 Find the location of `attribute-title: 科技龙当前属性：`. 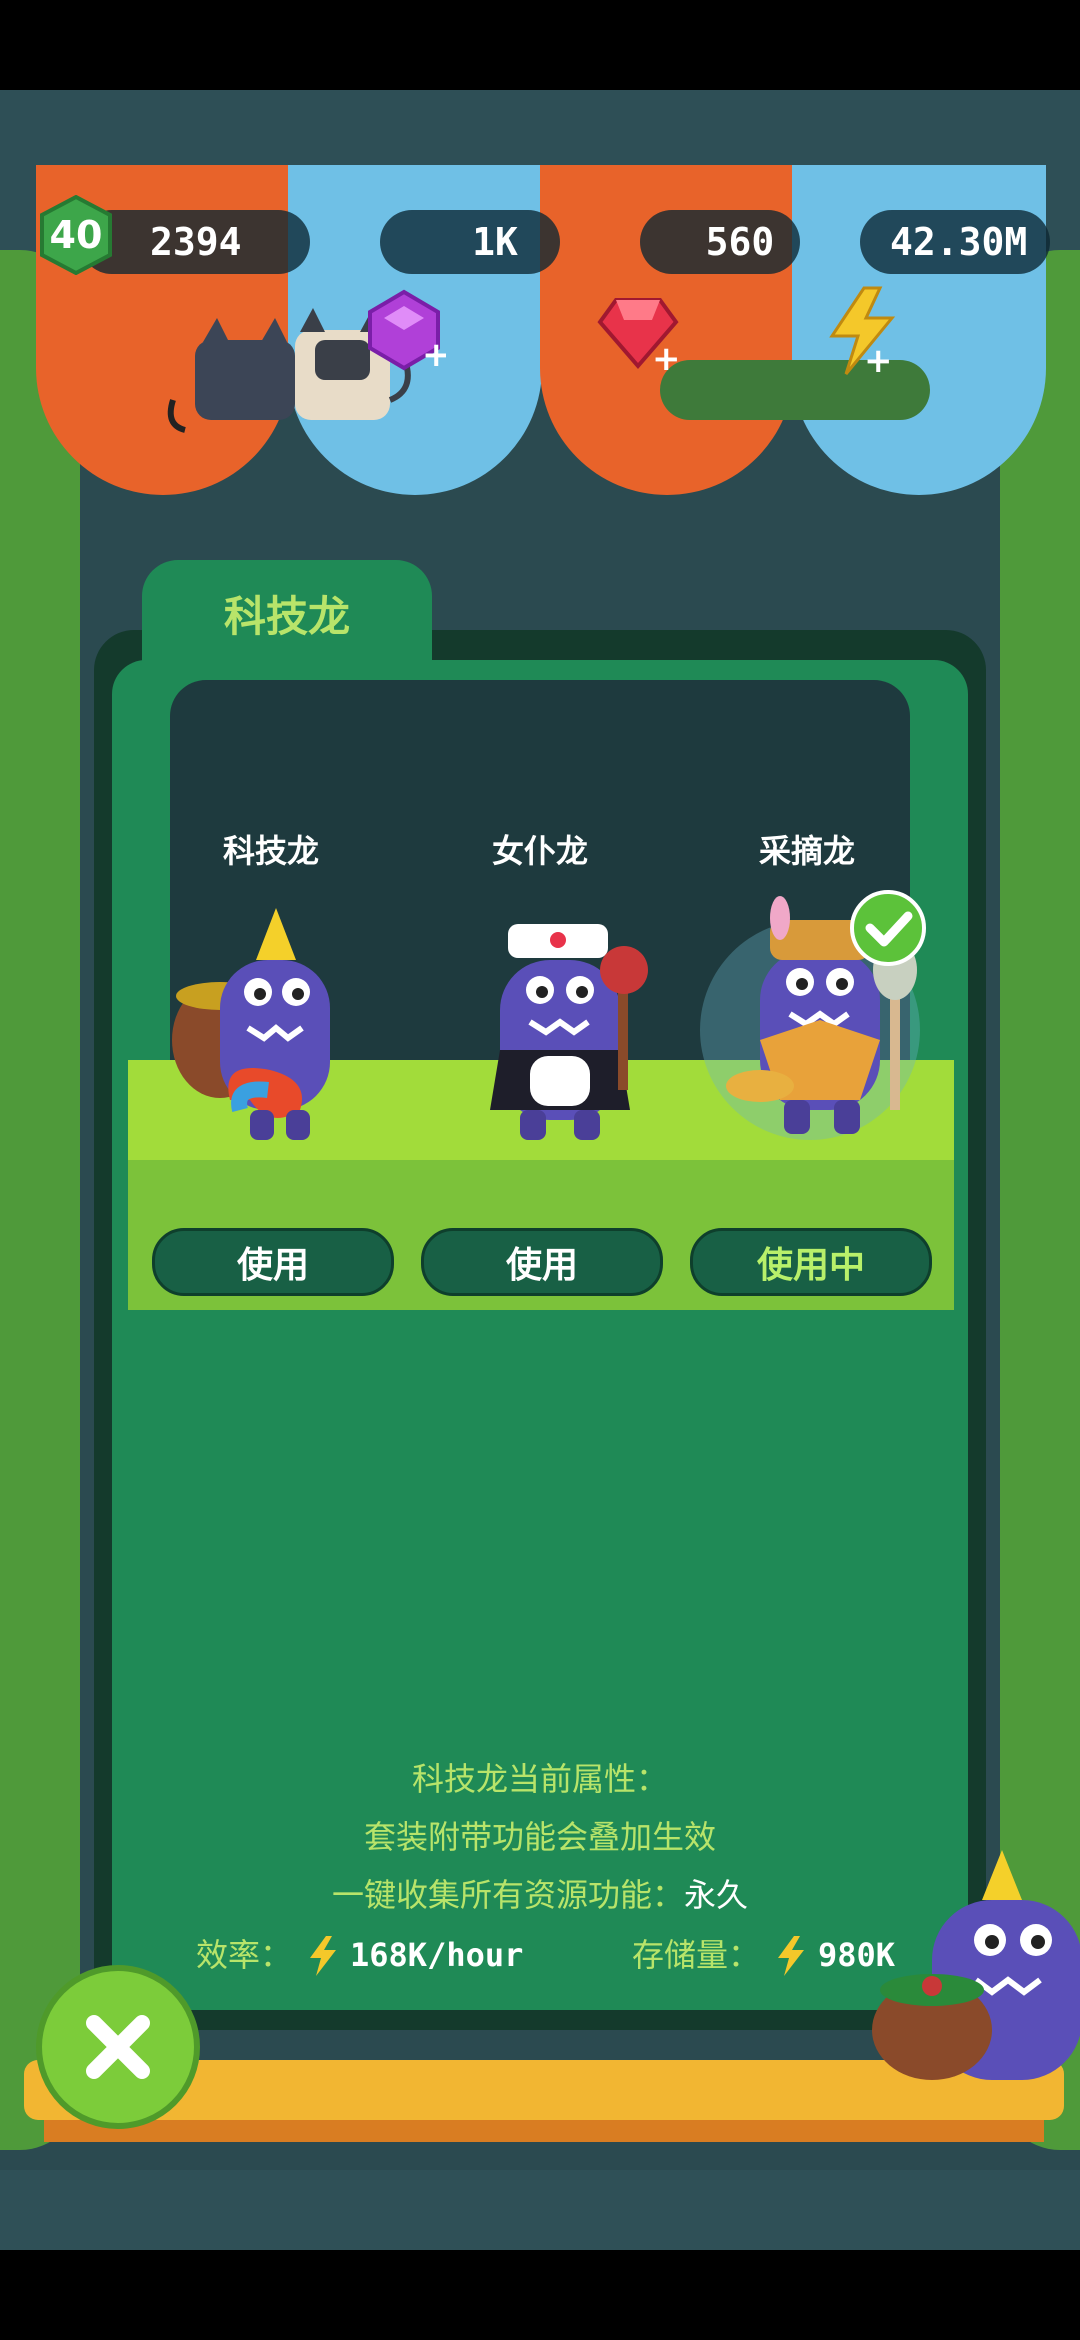

attribute-title: 科技龙当前属性： is located at coordinates (539, 1779).